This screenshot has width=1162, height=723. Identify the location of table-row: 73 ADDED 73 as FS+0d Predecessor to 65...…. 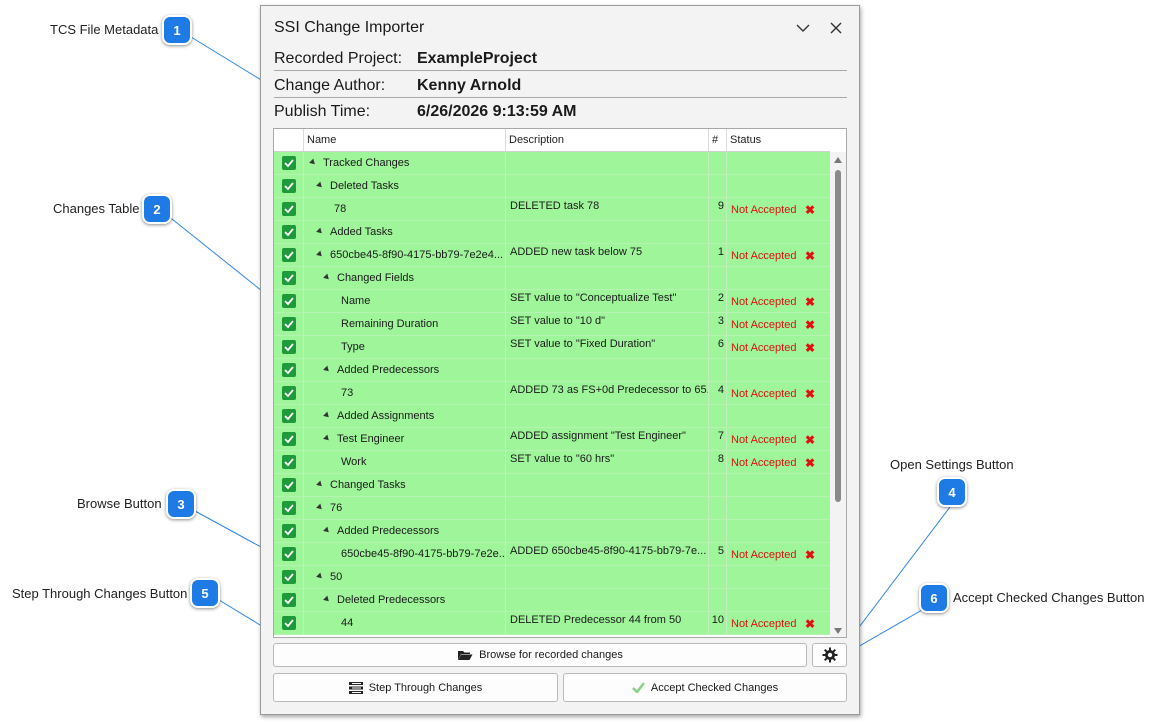
(552, 393).